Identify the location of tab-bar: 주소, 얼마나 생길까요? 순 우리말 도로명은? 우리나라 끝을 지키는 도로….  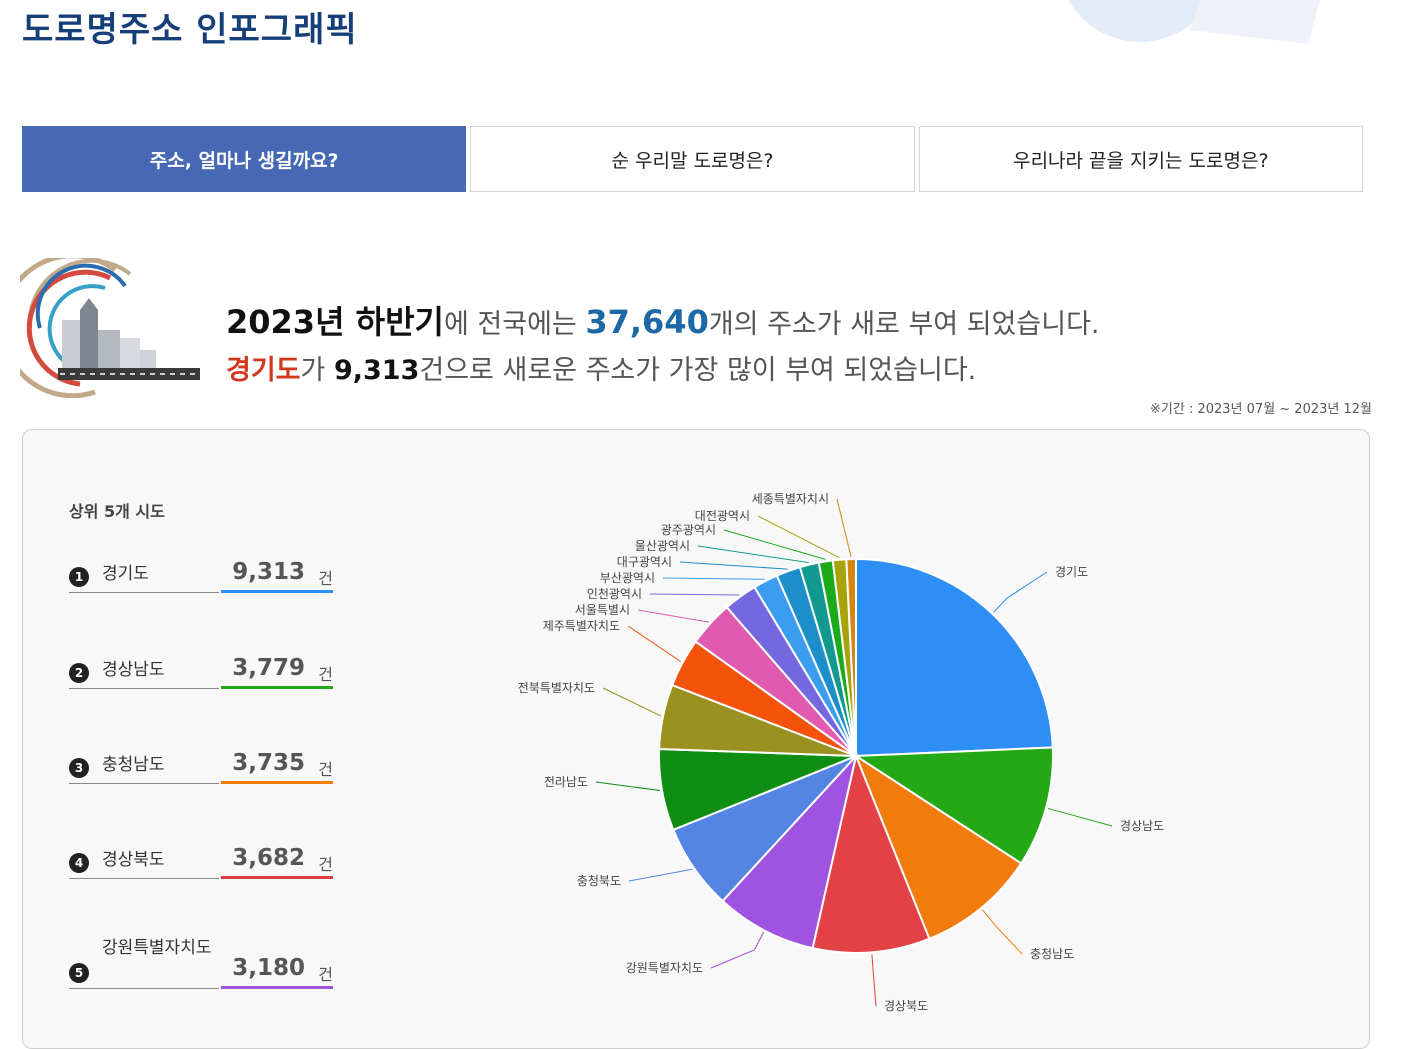
(692, 159).